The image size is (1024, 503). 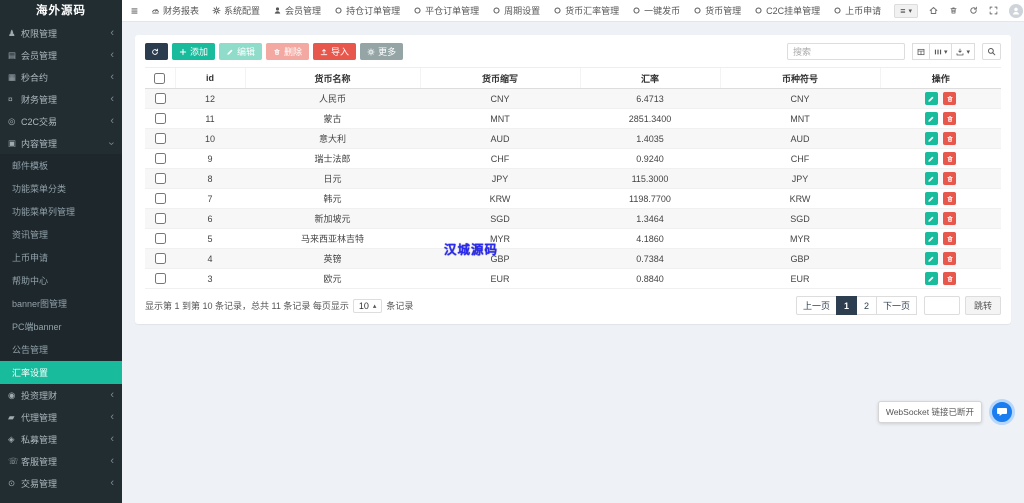 What do you see at coordinates (717, 10) in the screenshot?
I see `topnav-item: 货币管理` at bounding box center [717, 10].